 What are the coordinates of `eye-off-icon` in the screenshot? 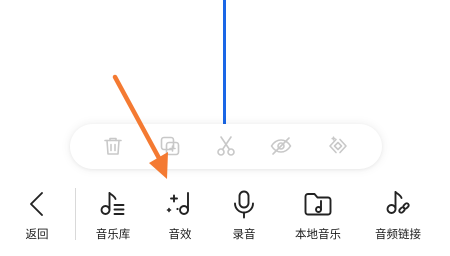 It's located at (281, 146).